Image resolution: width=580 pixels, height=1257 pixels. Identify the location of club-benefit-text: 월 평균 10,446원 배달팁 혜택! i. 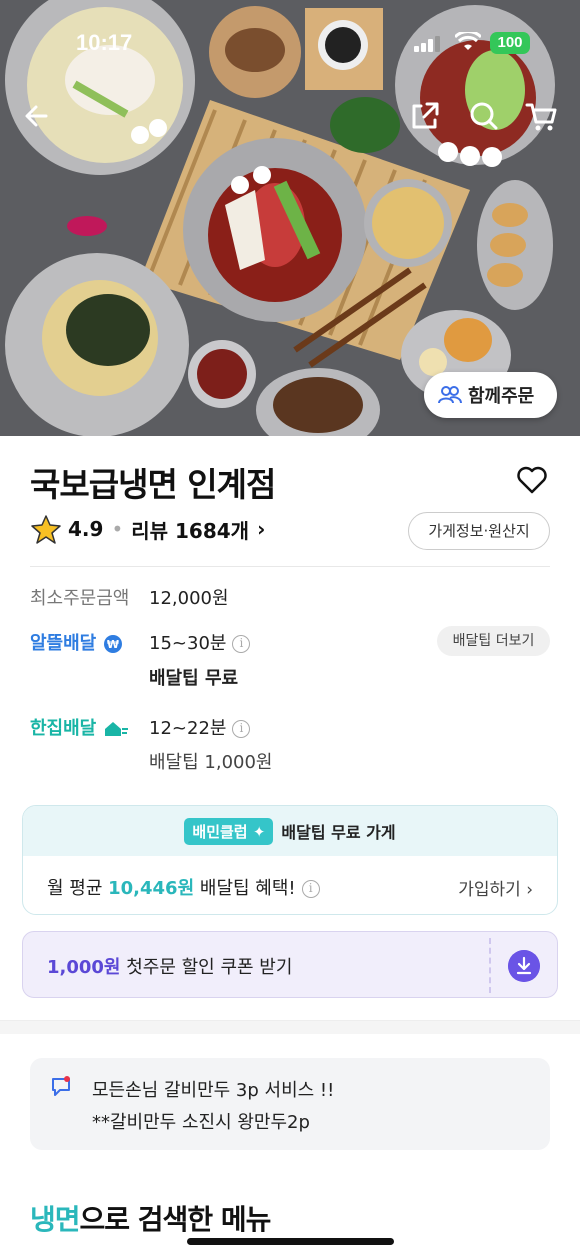
(183, 887).